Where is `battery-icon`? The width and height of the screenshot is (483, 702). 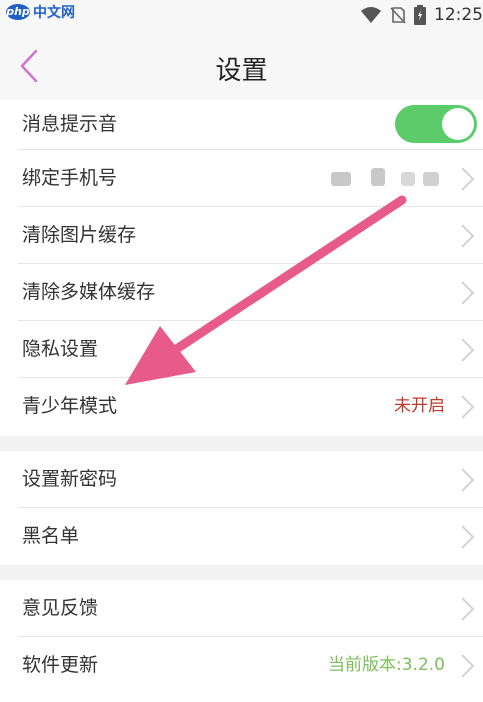 battery-icon is located at coordinates (420, 15).